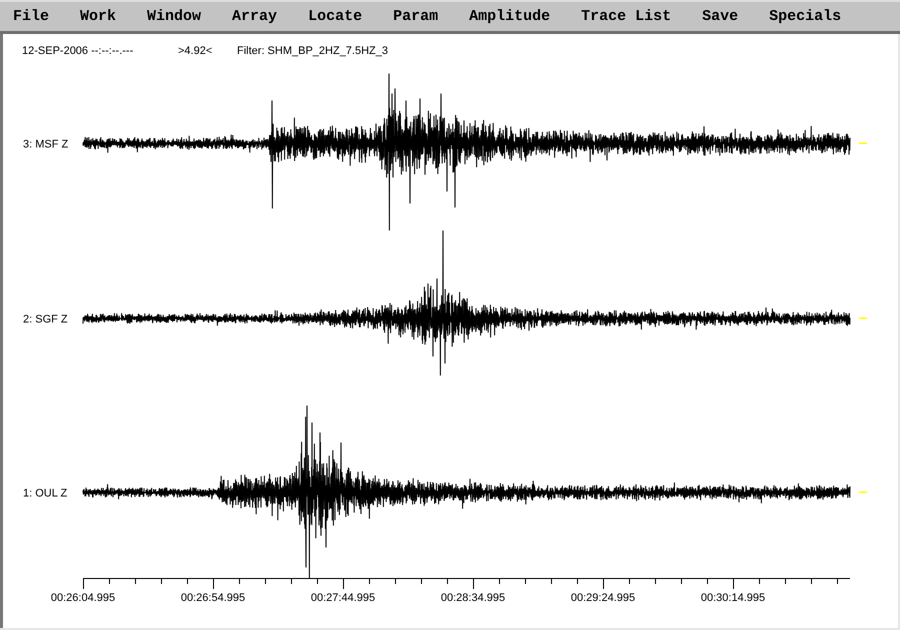  I want to click on filter-label: Filter: SHM_BP_2HZ_7.5HZ_3, so click(312, 51).